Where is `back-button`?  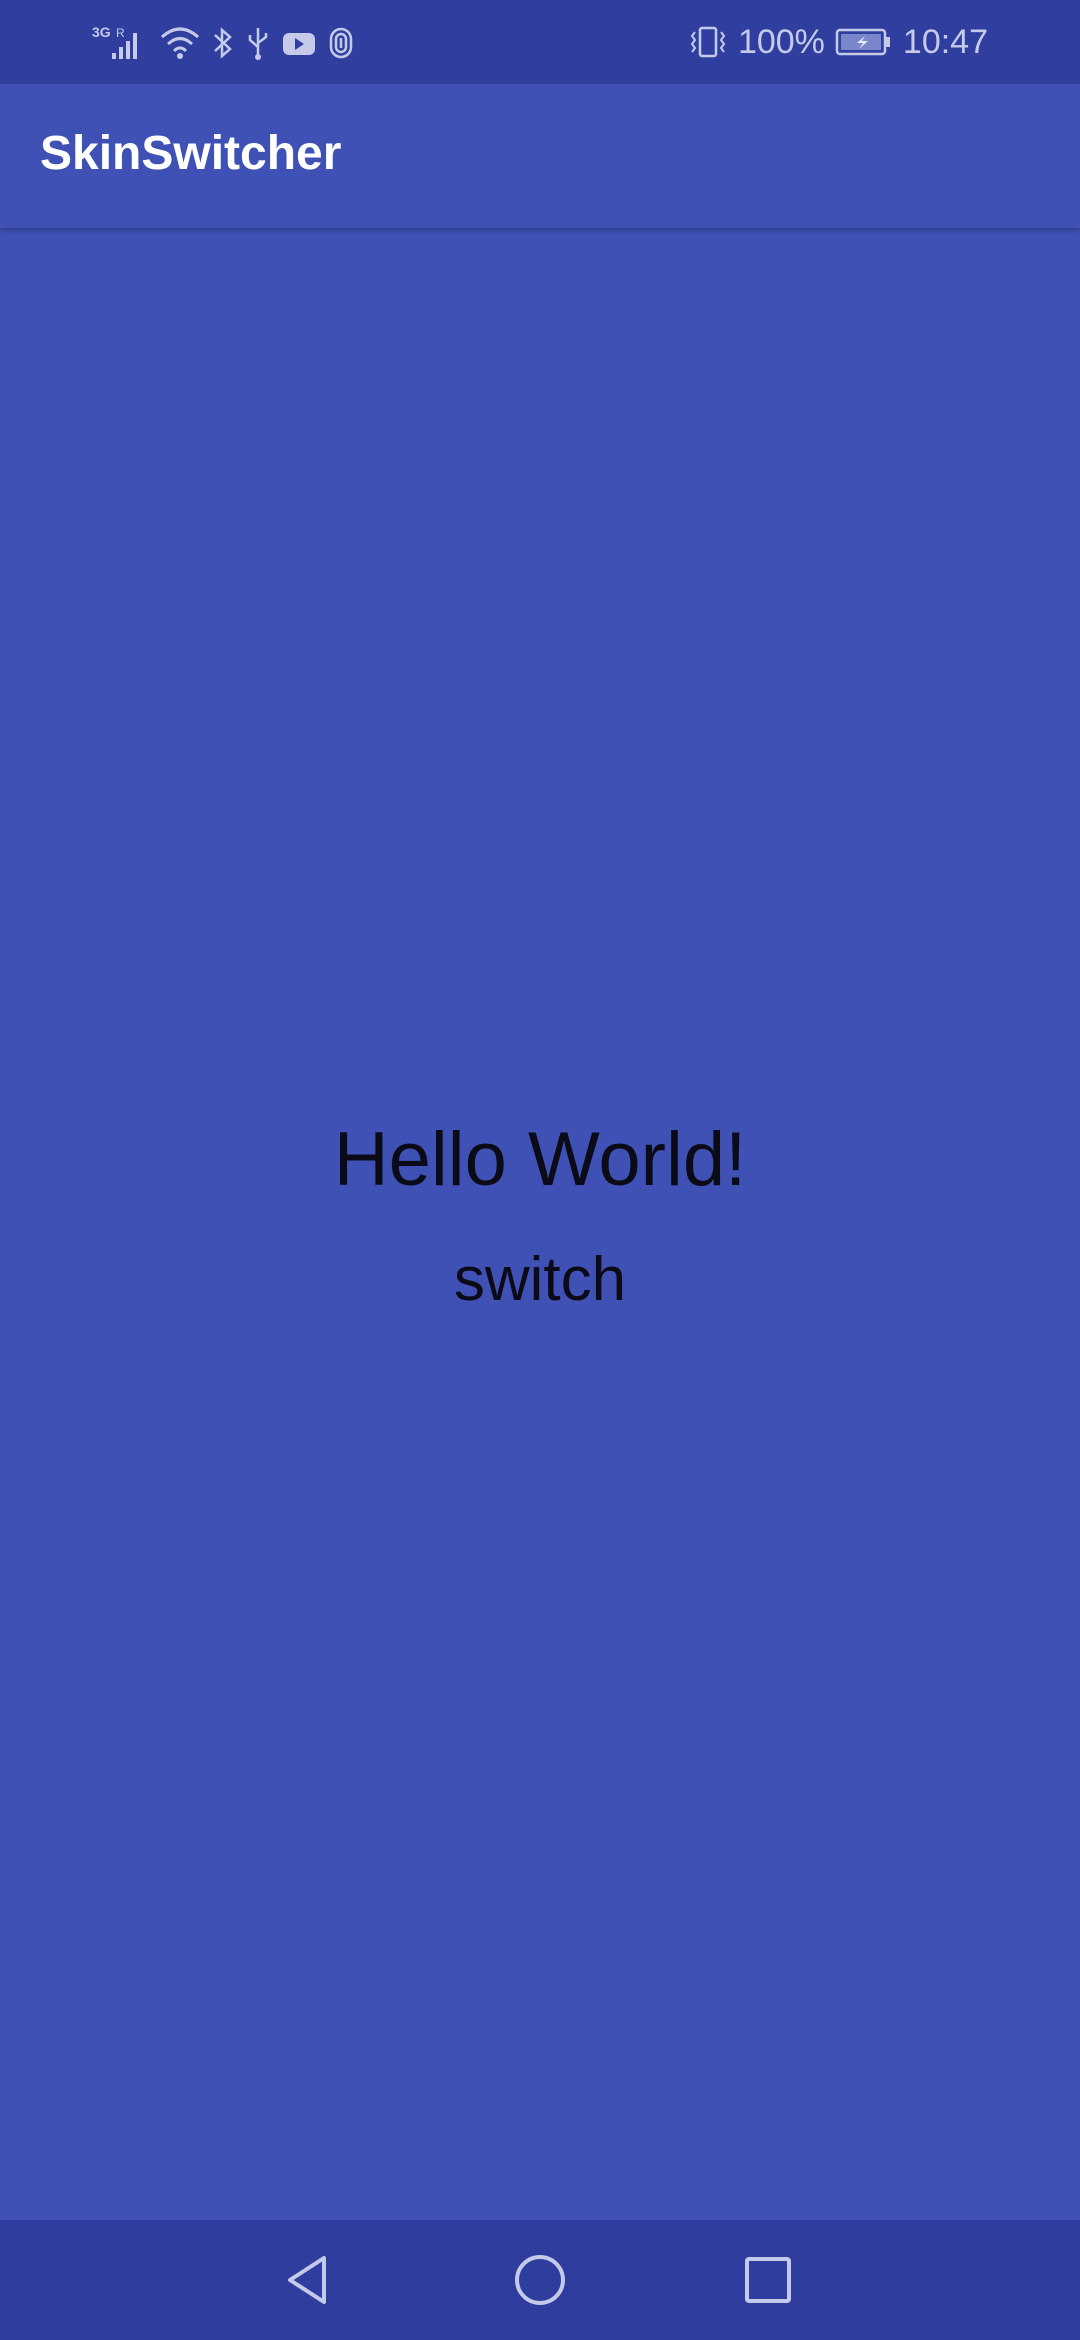 back-button is located at coordinates (310, 2280).